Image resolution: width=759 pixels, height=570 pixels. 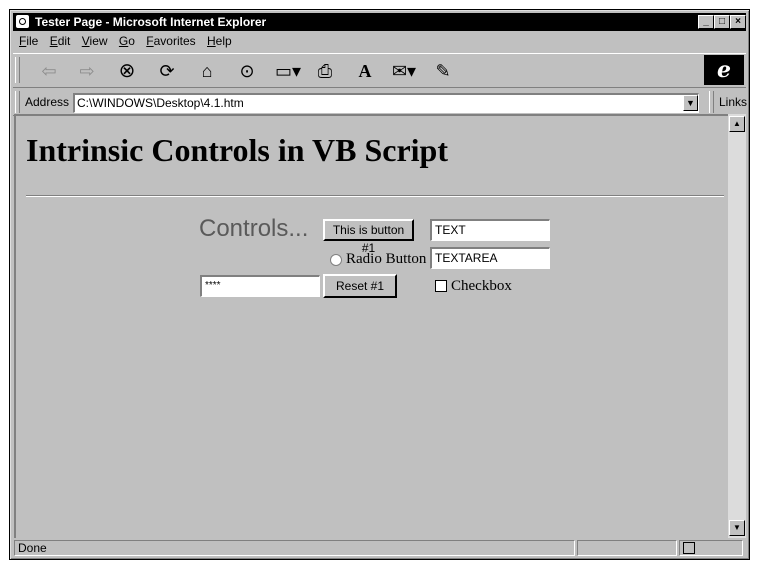 What do you see at coordinates (167, 71) in the screenshot?
I see `refresh-icon: ⟳` at bounding box center [167, 71].